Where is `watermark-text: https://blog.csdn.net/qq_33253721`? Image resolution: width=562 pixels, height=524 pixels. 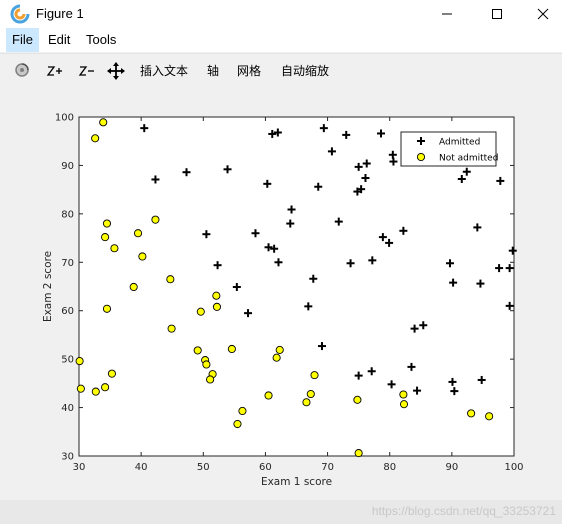 watermark-text: https://blog.csdn.net/qq_33253721 is located at coordinates (463, 511).